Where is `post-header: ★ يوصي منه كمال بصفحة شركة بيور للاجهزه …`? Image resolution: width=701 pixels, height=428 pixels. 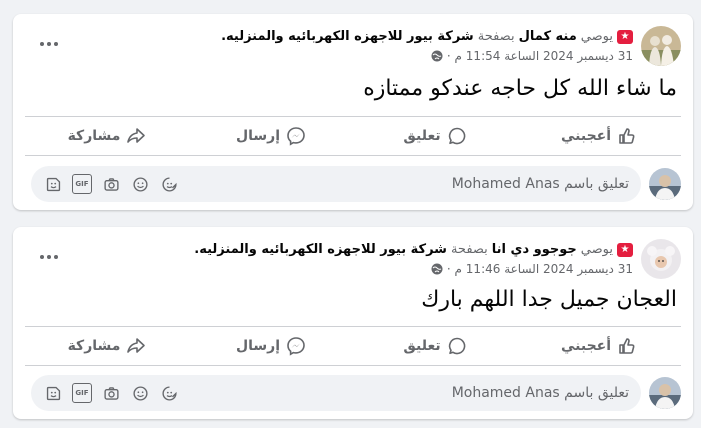
post-header: ★ يوصي منه كمال بصفحة شركة بيور للاجهزه … is located at coordinates (353, 47).